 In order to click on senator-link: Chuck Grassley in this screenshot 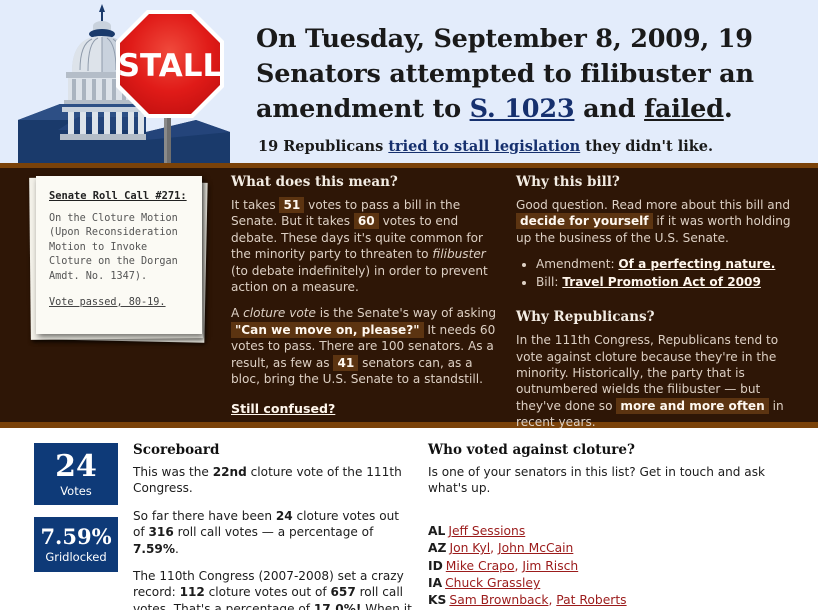, I will do `click(492, 583)`.